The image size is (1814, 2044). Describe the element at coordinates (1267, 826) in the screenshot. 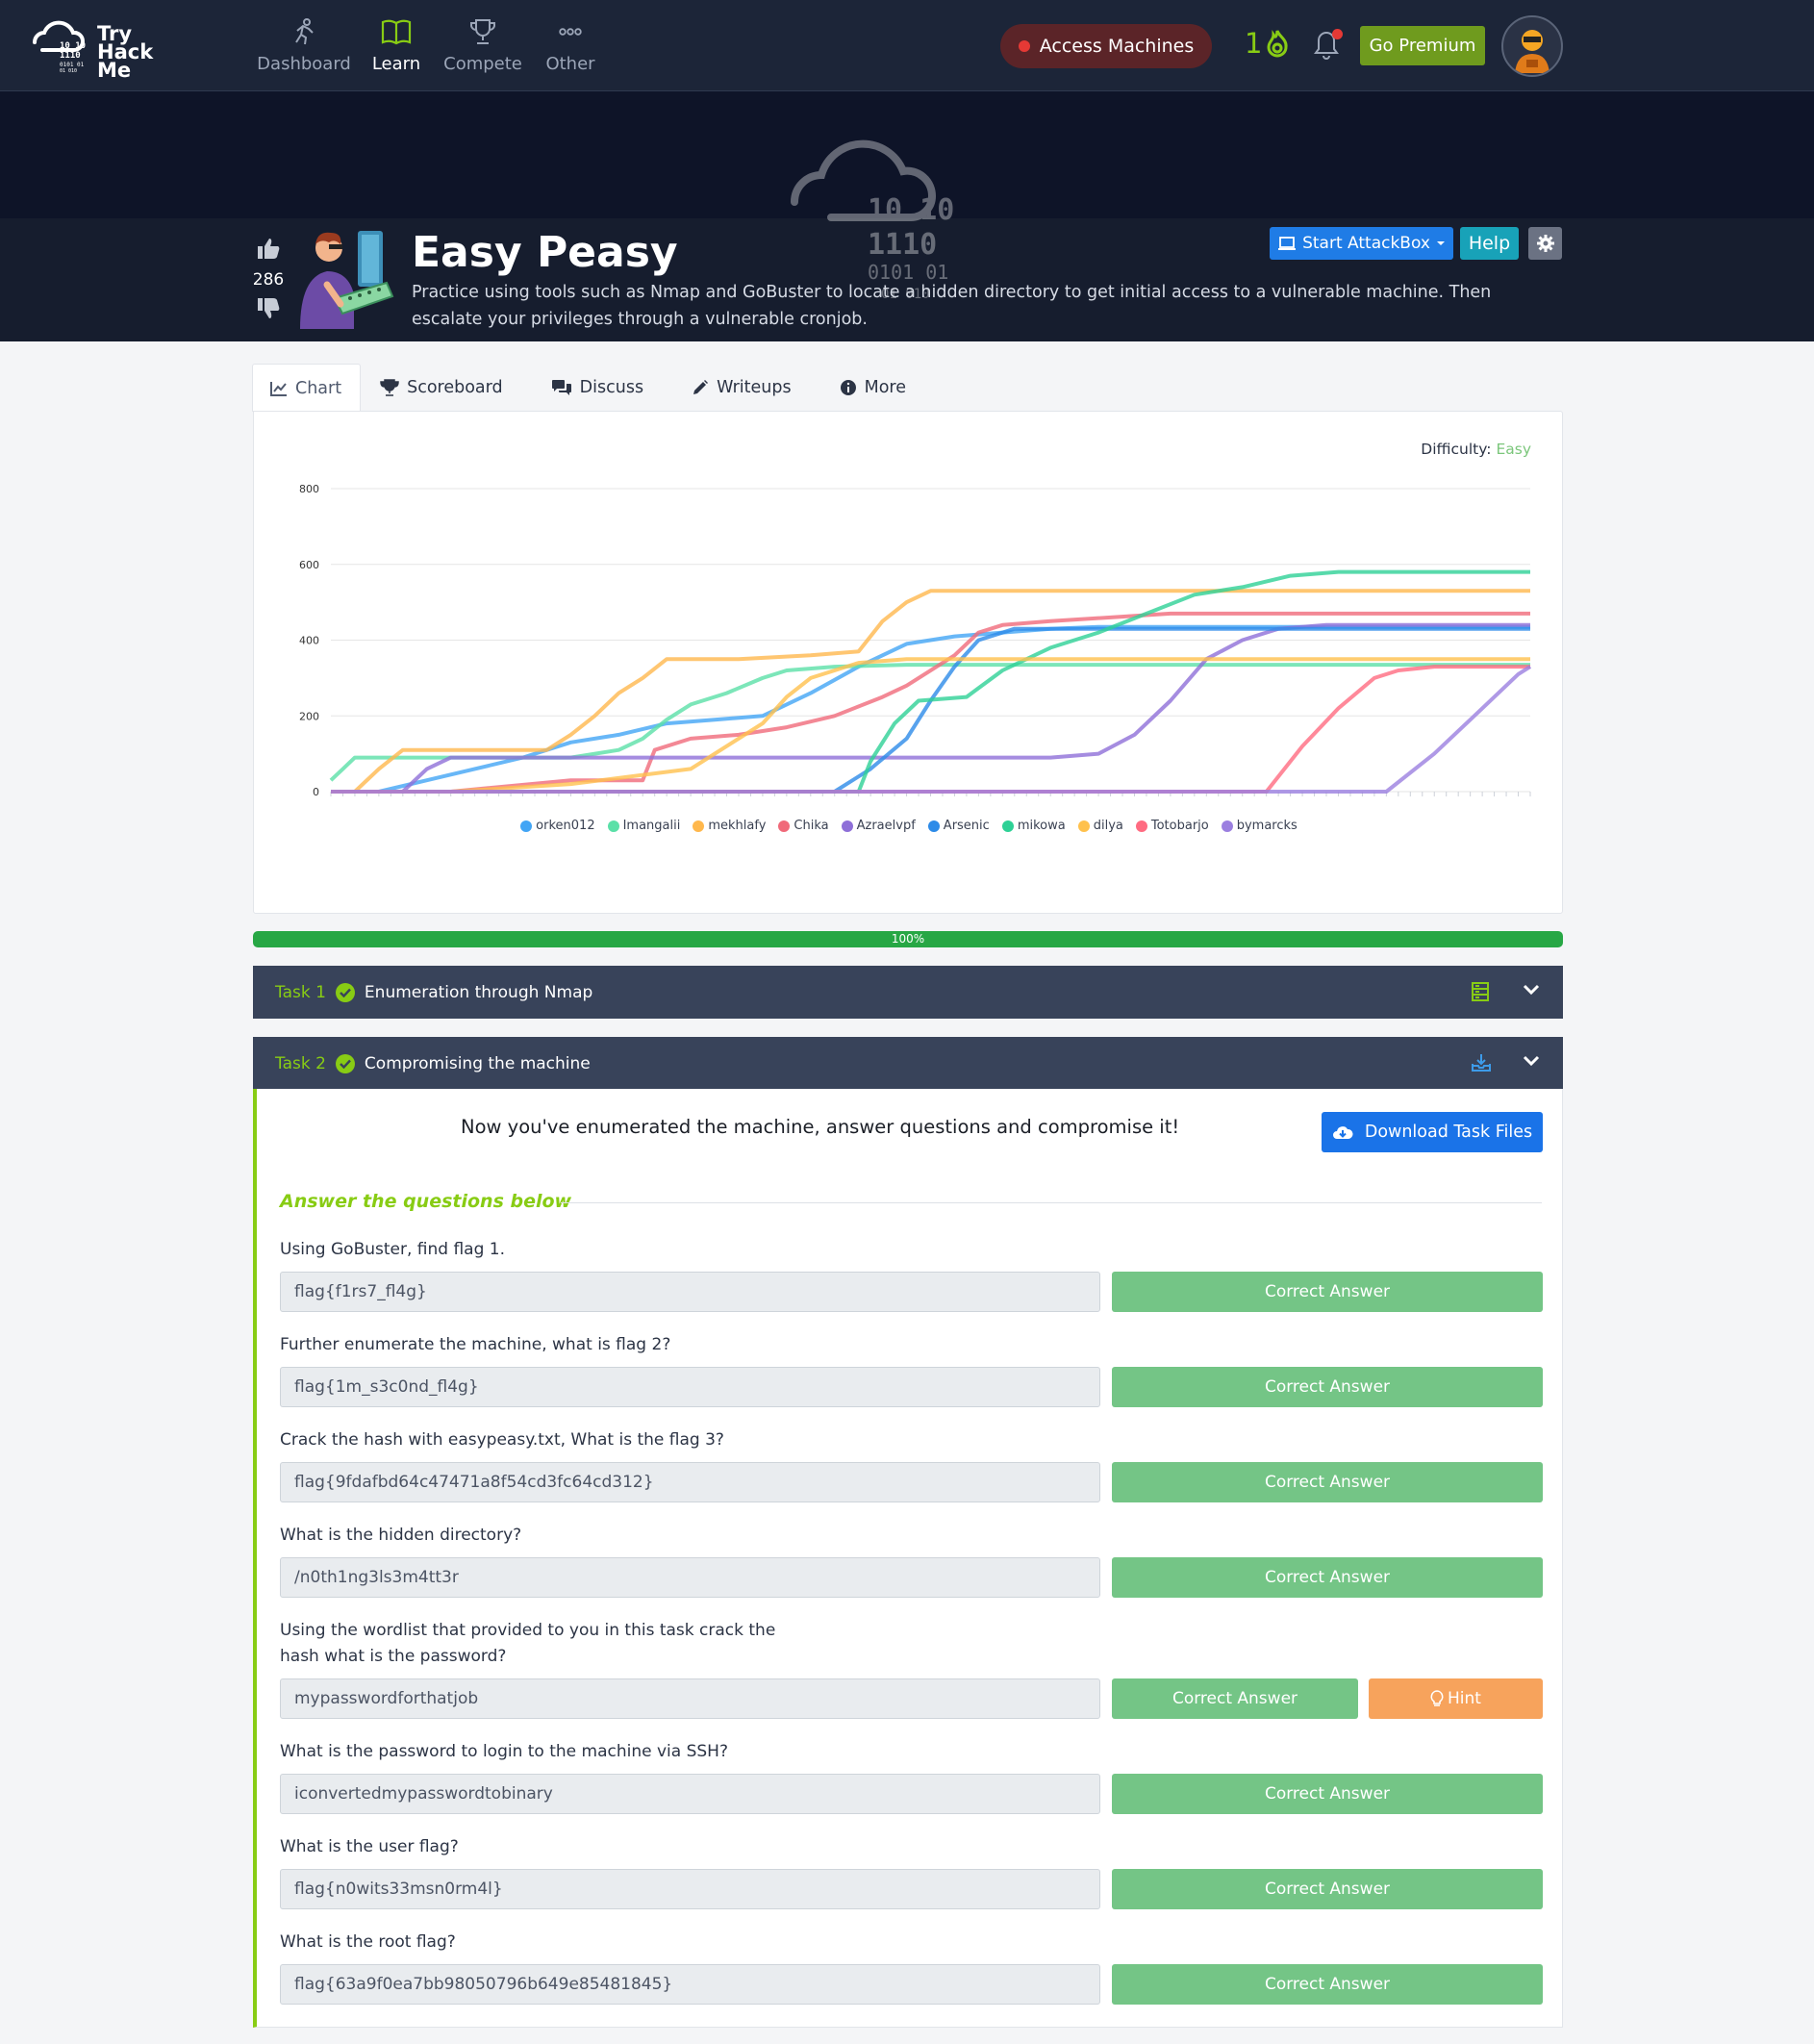

I see `legend-label: bymarcks` at that location.